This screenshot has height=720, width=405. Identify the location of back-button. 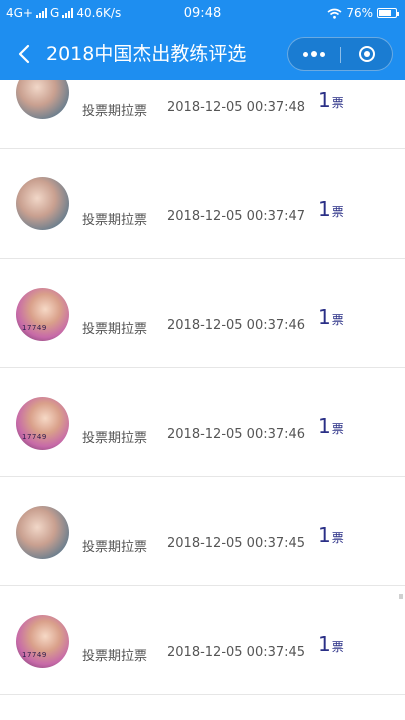
(24, 54).